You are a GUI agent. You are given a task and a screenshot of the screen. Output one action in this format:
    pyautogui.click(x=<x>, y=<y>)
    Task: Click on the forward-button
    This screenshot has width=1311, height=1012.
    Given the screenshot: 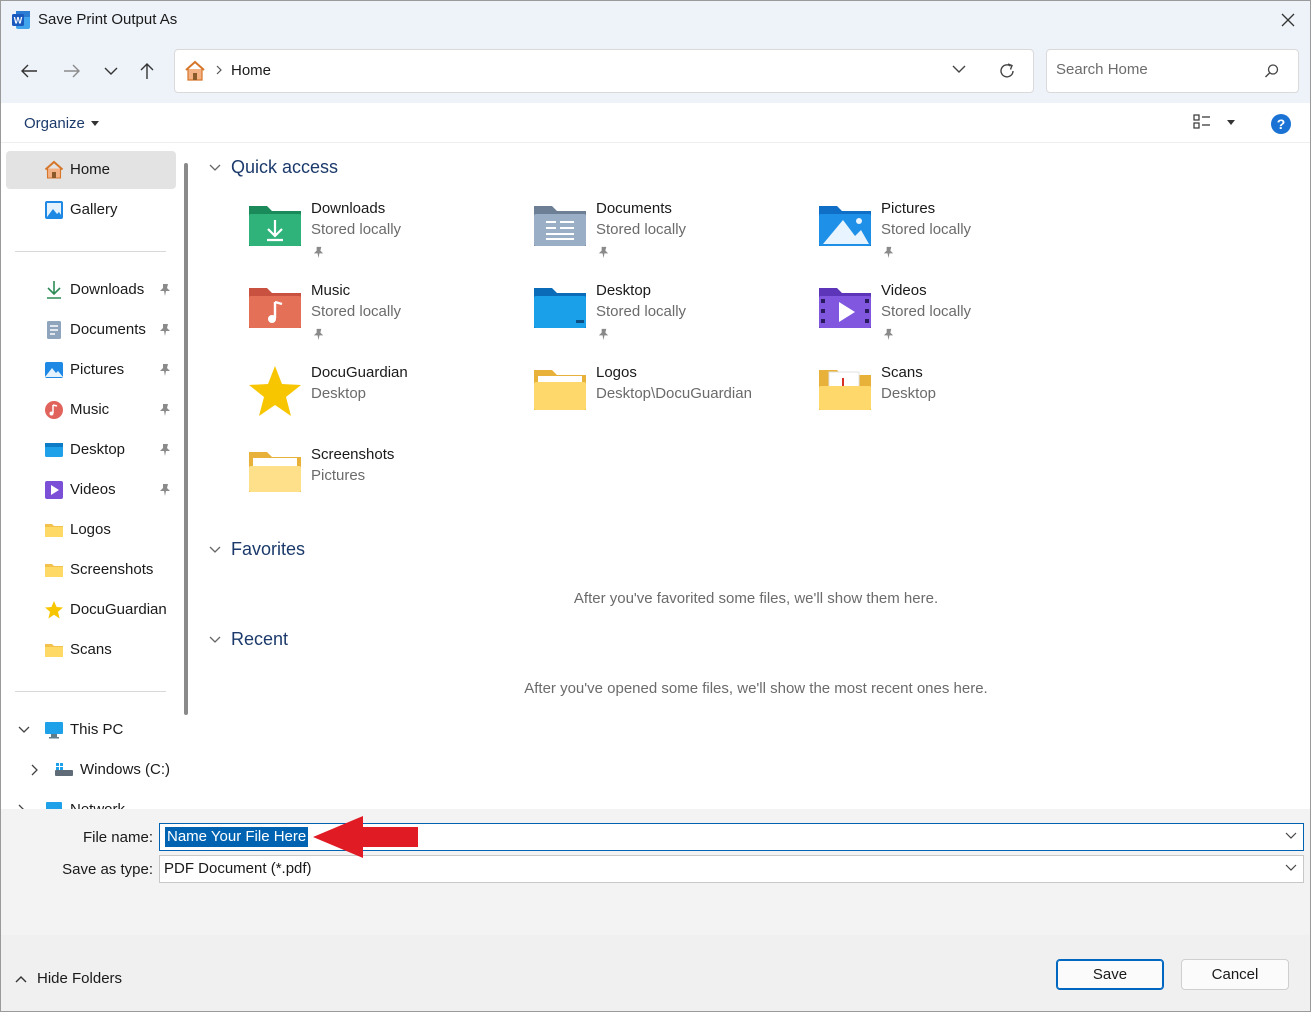 What is the action you would take?
    pyautogui.click(x=72, y=71)
    